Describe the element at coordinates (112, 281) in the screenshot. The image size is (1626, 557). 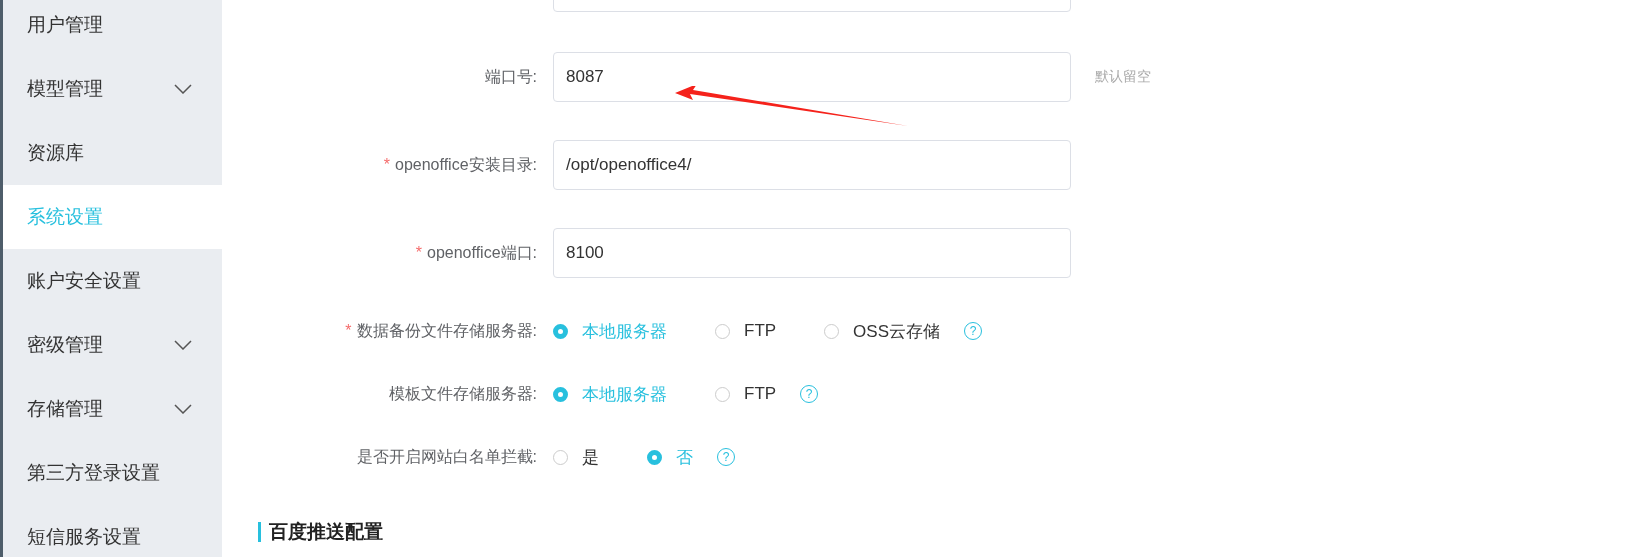
I see `sidebar-item: 账户安全设置` at that location.